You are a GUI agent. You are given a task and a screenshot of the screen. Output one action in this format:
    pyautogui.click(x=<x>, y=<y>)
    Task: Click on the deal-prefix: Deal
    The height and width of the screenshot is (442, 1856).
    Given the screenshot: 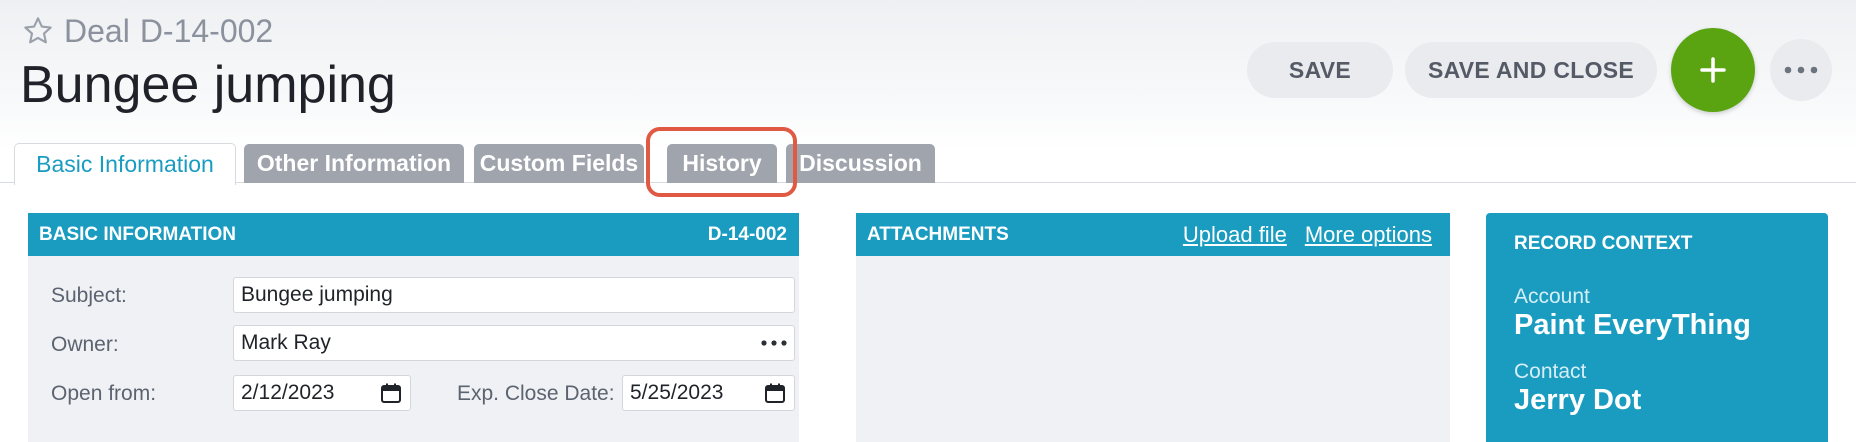 What is the action you would take?
    pyautogui.click(x=97, y=30)
    